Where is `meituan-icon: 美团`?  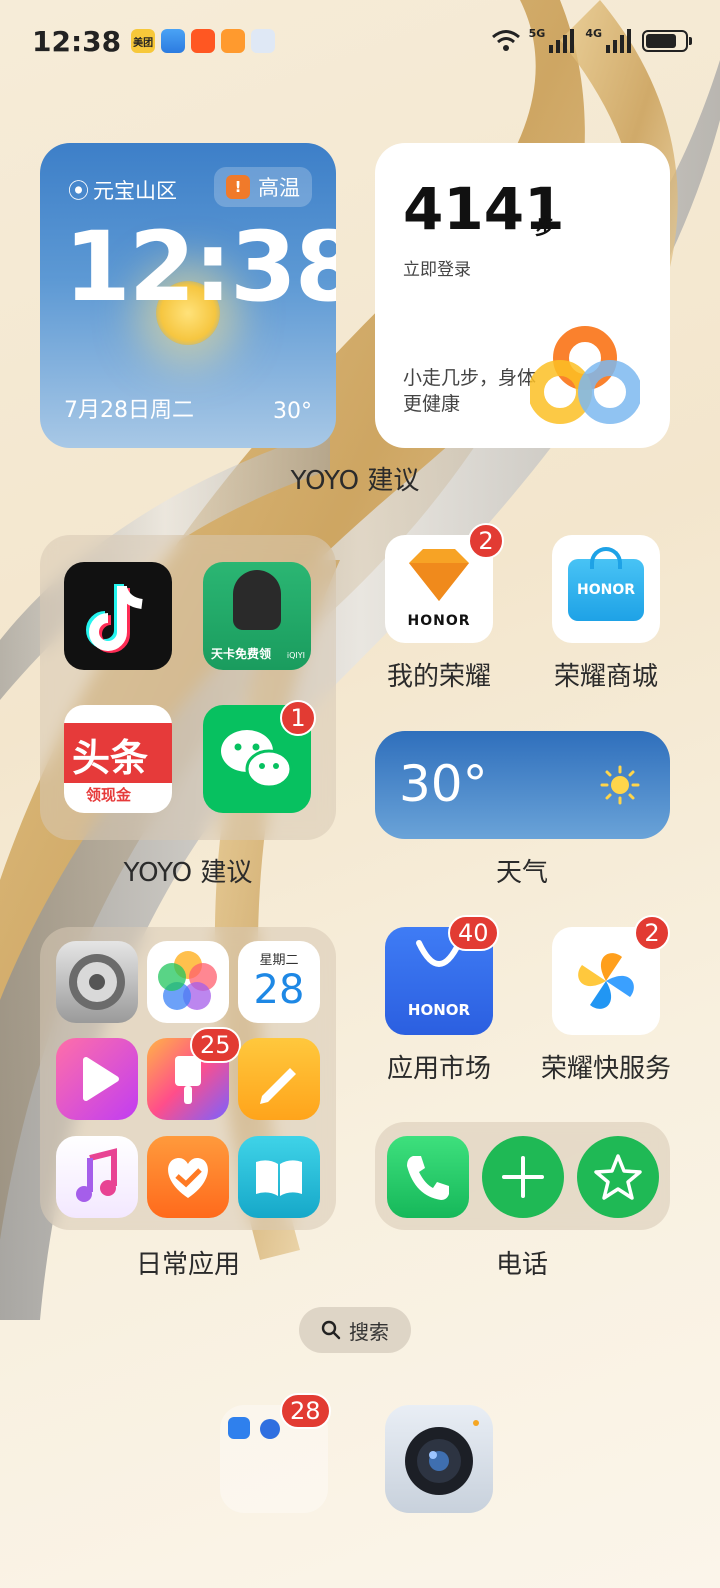
meituan-icon: 美团 is located at coordinates (143, 41).